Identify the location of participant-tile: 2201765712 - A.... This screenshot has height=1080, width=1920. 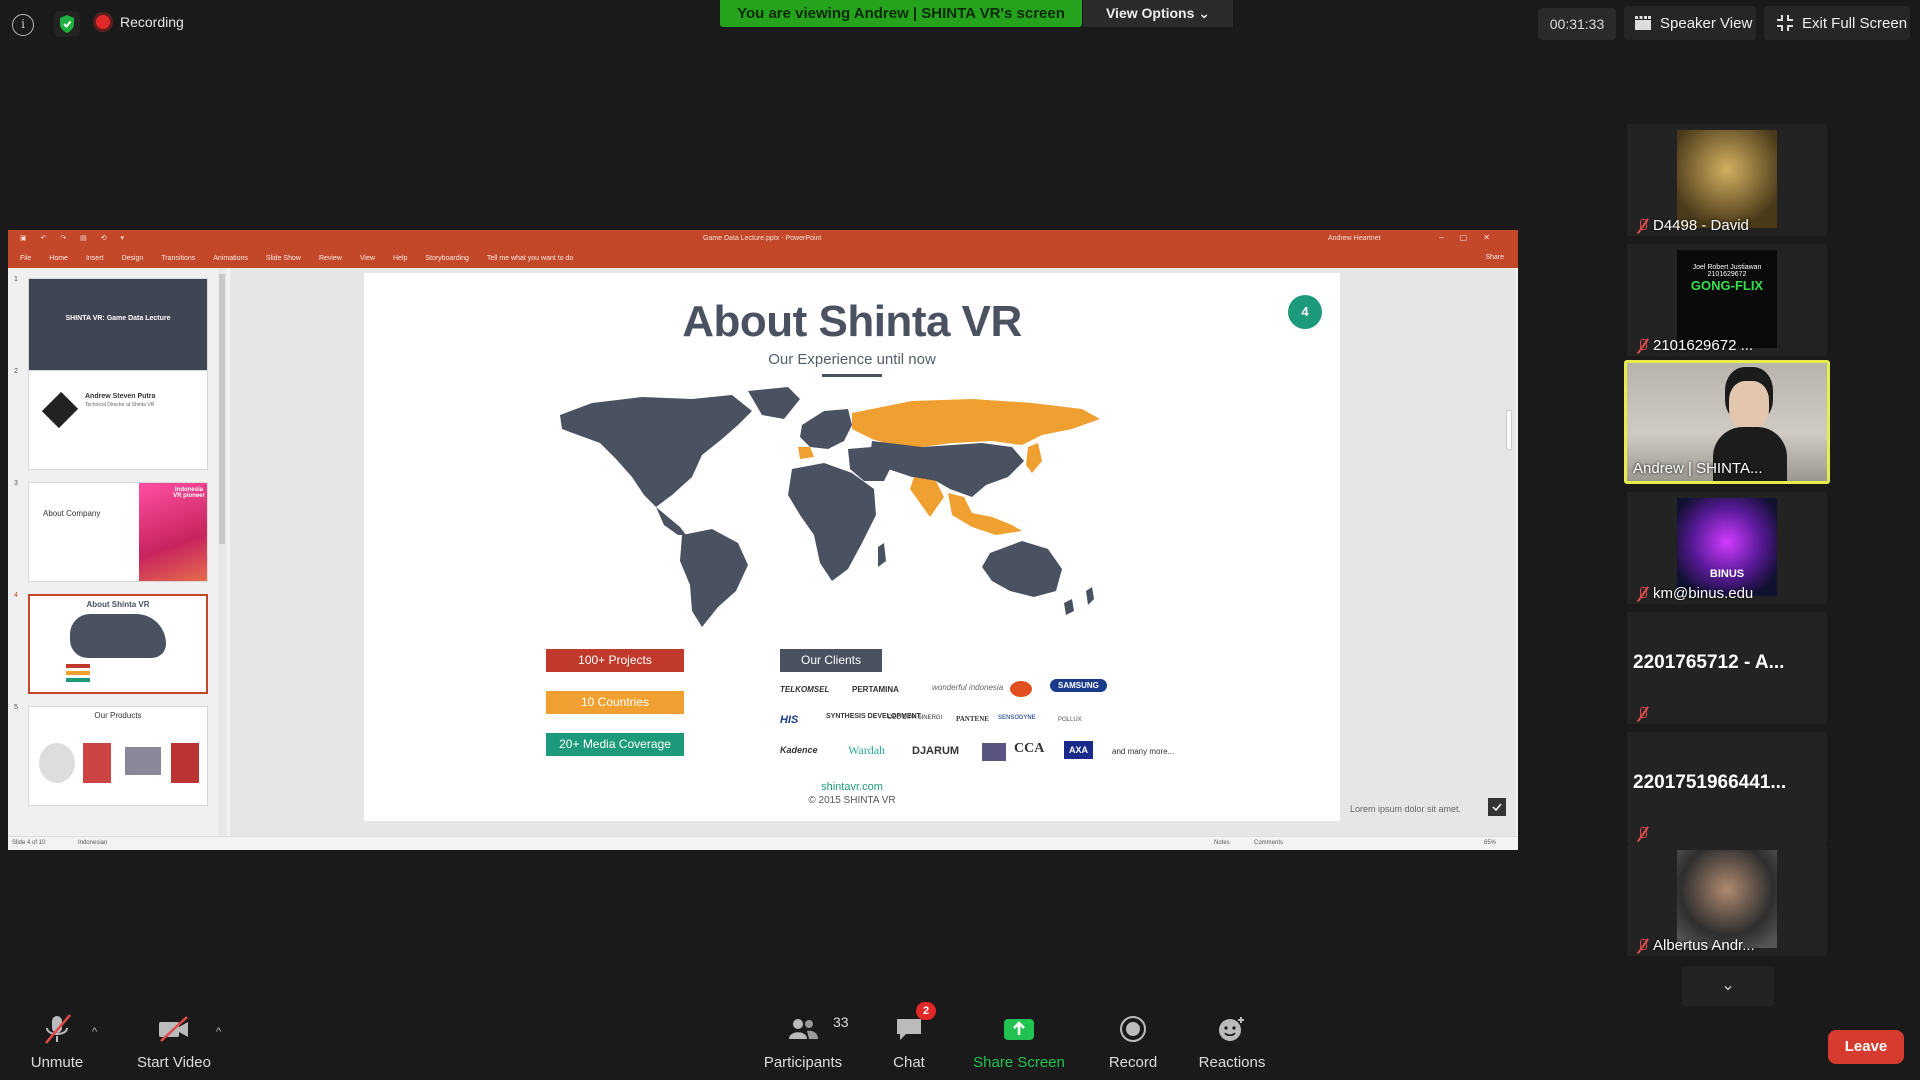
(1727, 668).